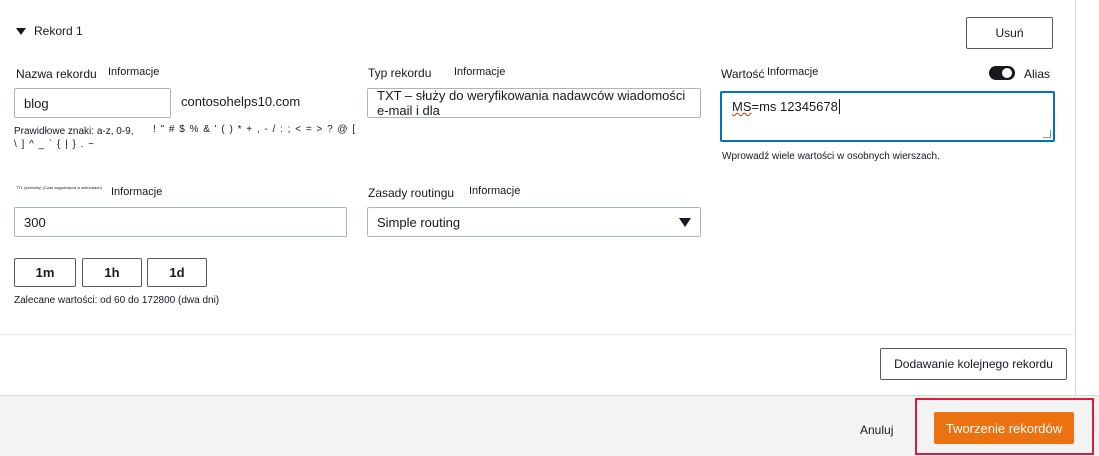 The width and height of the screenshot is (1099, 456). What do you see at coordinates (1004, 426) in the screenshot?
I see `highlight-box` at bounding box center [1004, 426].